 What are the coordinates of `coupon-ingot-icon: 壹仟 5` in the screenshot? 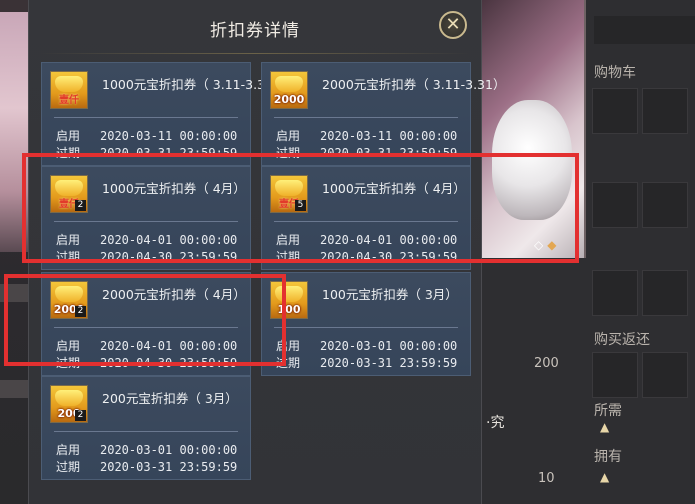 It's located at (289, 194).